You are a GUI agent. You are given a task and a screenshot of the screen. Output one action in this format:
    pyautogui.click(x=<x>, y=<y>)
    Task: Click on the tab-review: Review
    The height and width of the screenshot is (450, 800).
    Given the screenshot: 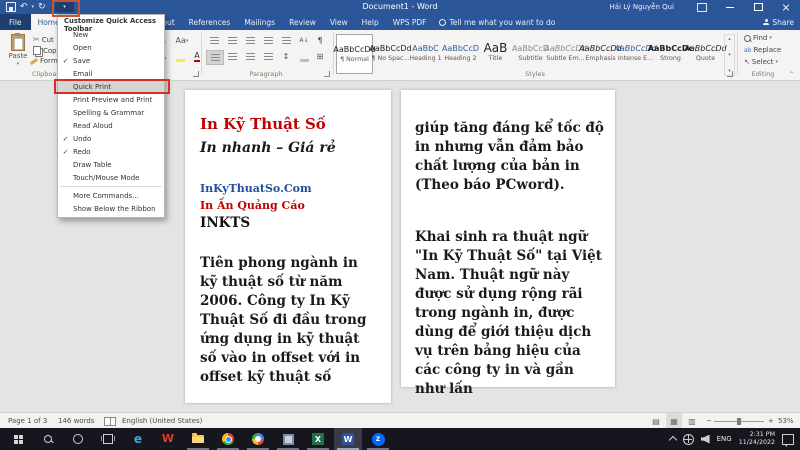 What is the action you would take?
    pyautogui.click(x=302, y=22)
    